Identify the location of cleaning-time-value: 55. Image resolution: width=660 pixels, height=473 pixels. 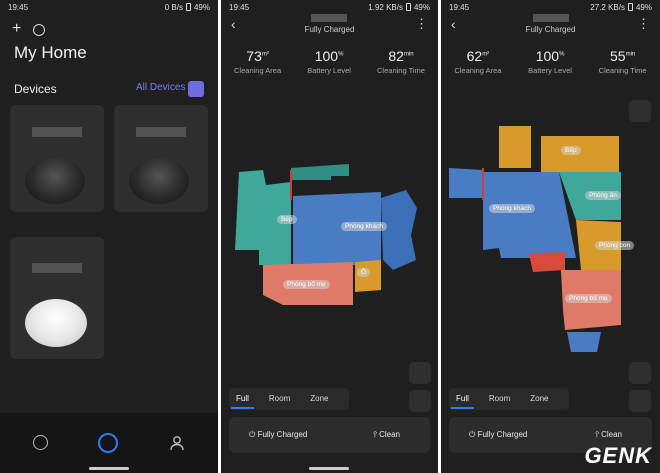
(618, 56).